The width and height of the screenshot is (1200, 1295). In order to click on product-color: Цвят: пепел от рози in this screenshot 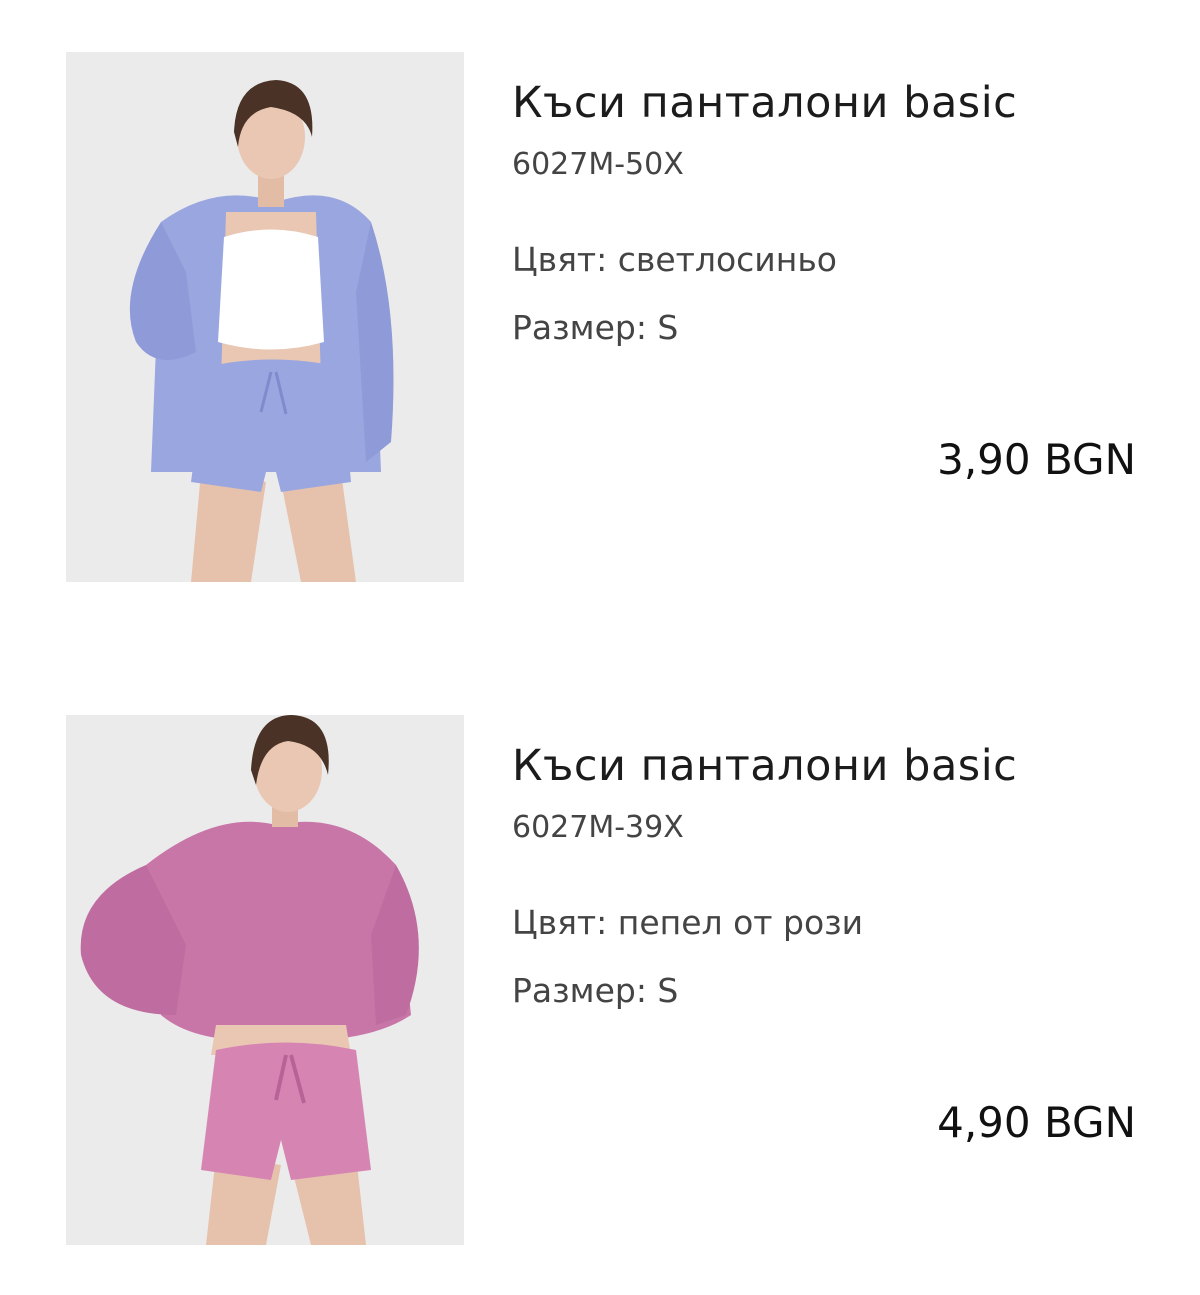, I will do `click(688, 922)`.